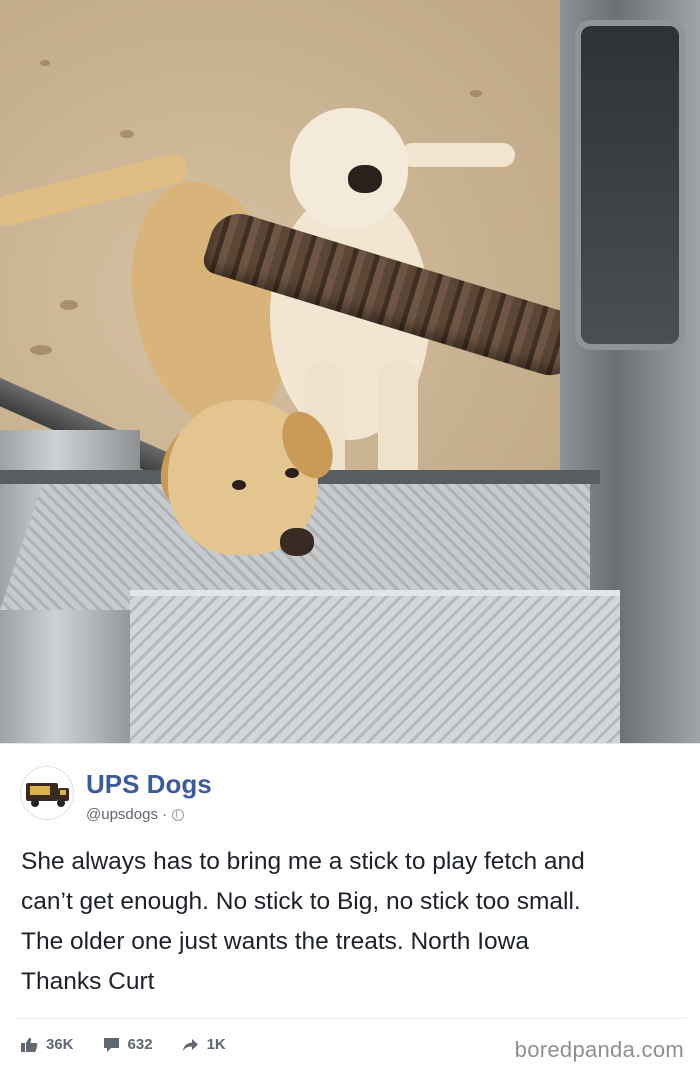 The height and width of the screenshot is (1074, 700). Describe the element at coordinates (599, 1049) in the screenshot. I see `watermark: boredpanda.com` at that location.